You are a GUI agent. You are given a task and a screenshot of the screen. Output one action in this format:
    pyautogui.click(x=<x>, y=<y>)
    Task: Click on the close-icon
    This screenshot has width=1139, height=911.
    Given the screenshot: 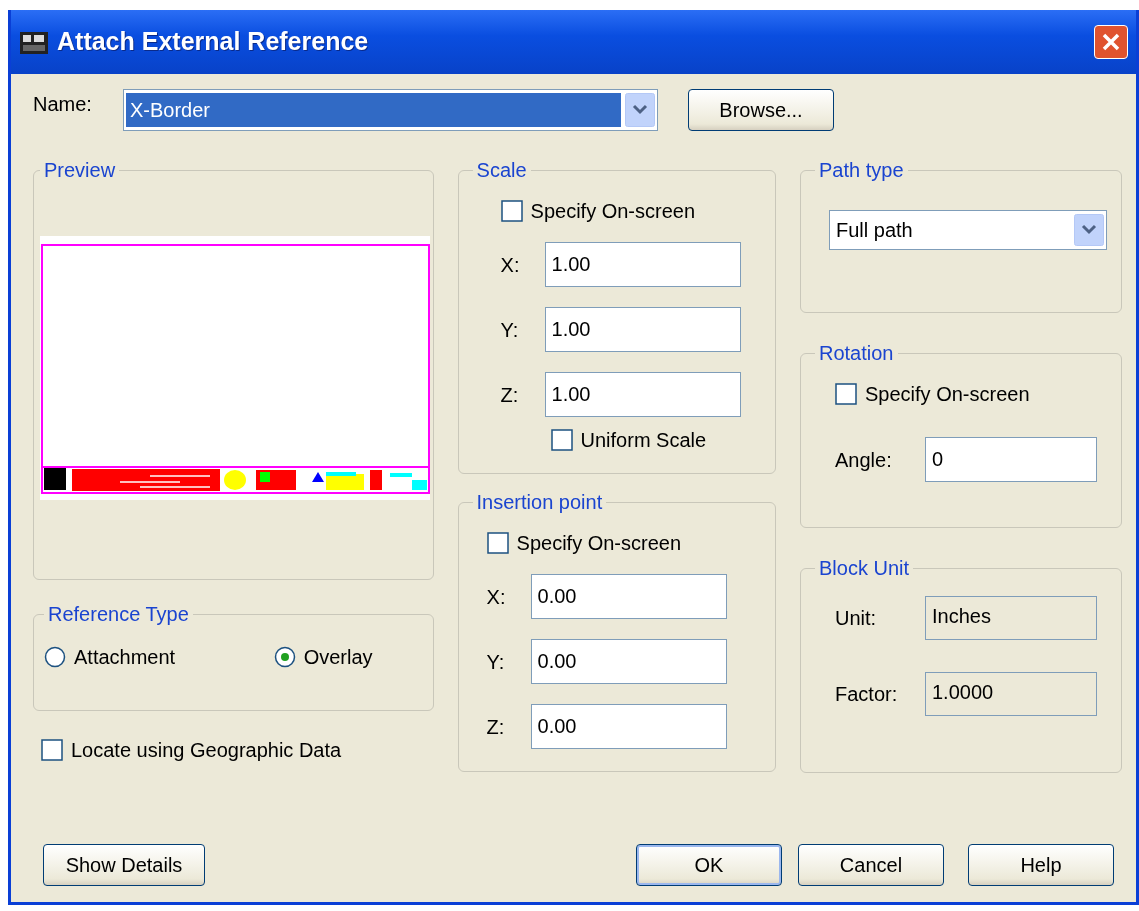 What is the action you would take?
    pyautogui.click(x=1111, y=42)
    